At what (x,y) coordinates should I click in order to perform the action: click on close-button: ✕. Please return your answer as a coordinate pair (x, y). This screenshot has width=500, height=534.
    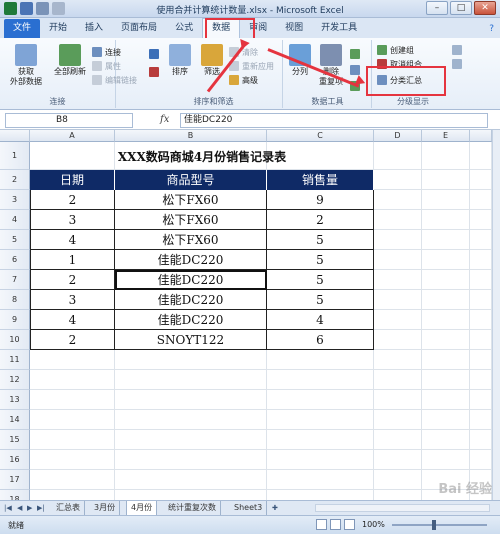
    Looking at the image, I should click on (485, 8).